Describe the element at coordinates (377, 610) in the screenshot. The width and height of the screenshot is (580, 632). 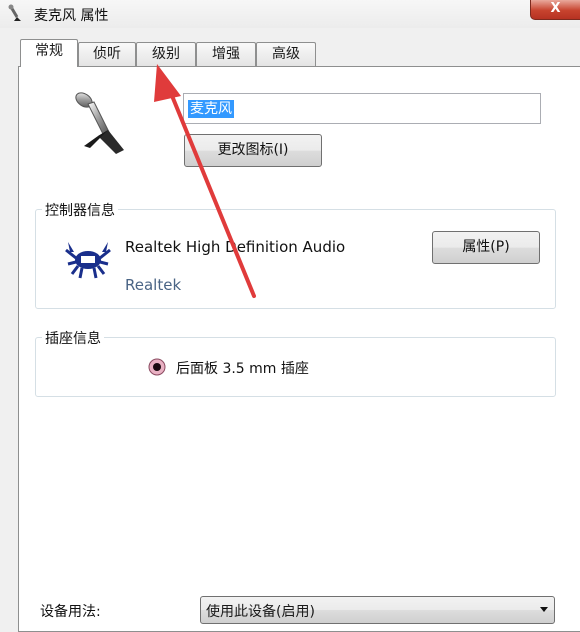
I see `device-usage-select: 使用此设备(启用)` at that location.